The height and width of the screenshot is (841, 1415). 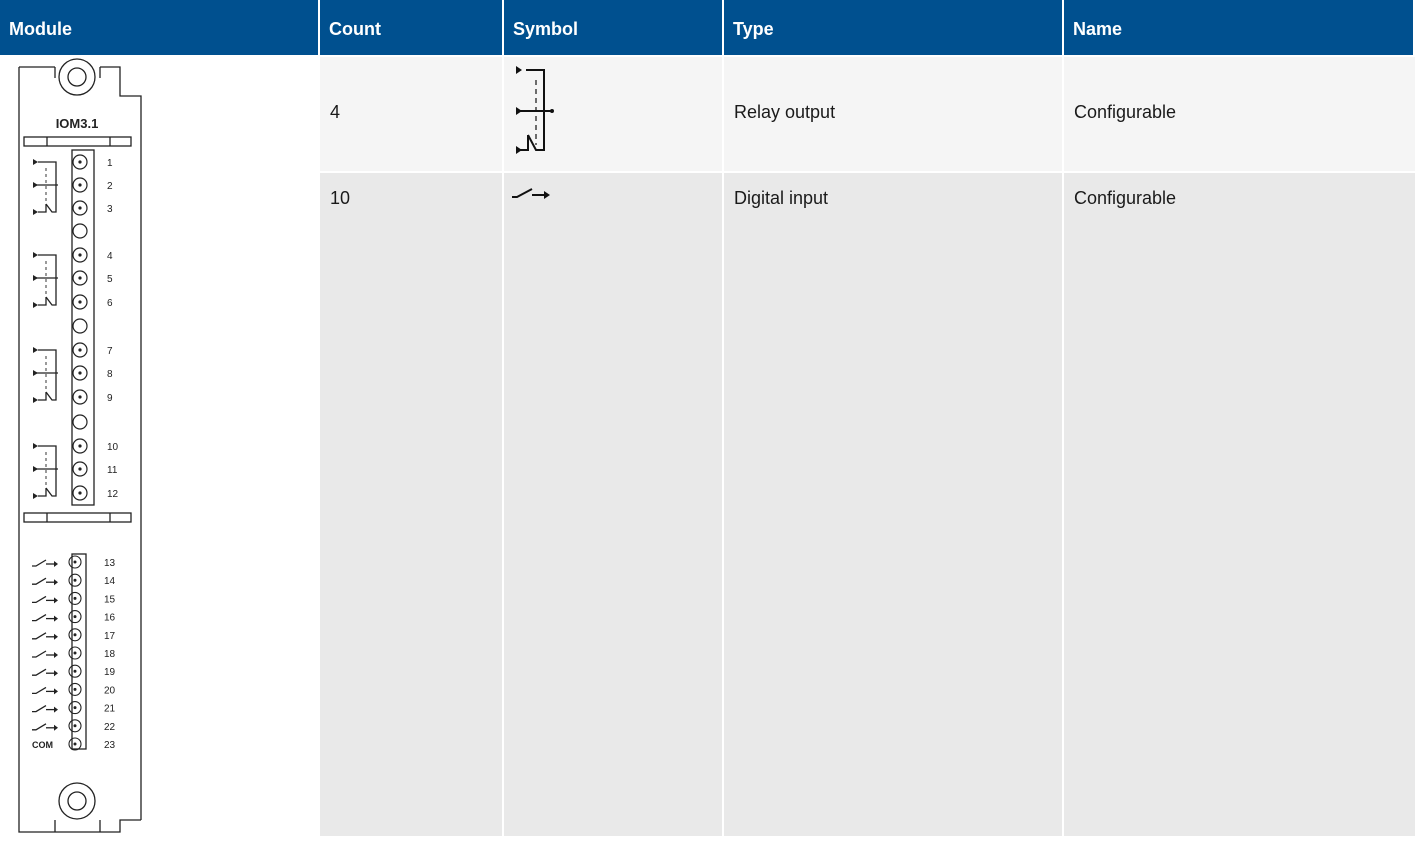 What do you see at coordinates (412, 113) in the screenshot?
I see `row1-count: 4` at bounding box center [412, 113].